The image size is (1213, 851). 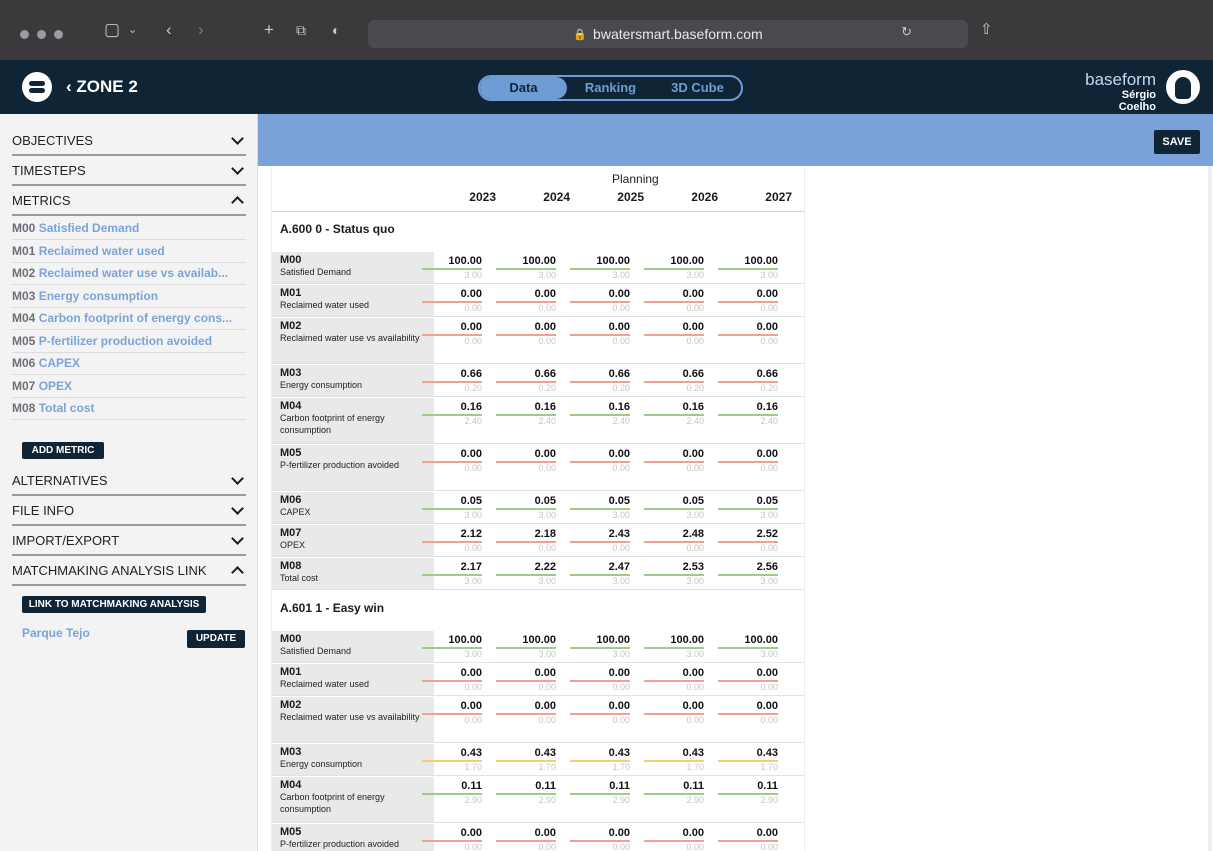 I want to click on metric-name: CAPEX, so click(x=59, y=363).